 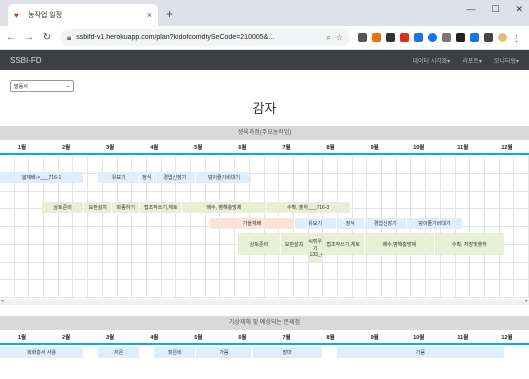 What do you see at coordinates (175, 352) in the screenshot?
I see `disaster-event: 잦은비` at bounding box center [175, 352].